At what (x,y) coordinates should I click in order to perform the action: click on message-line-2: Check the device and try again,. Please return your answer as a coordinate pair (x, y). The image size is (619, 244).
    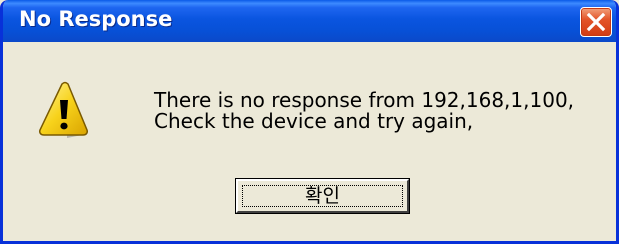
    Looking at the image, I should click on (314, 121).